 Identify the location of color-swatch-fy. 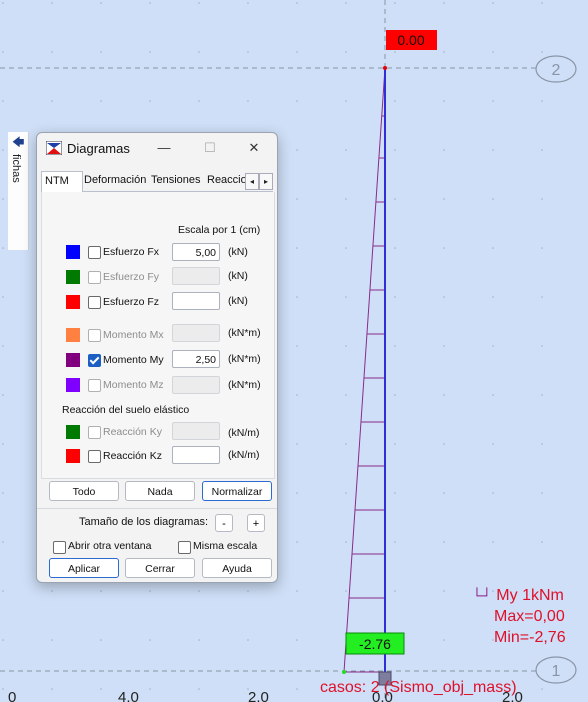
(73, 277).